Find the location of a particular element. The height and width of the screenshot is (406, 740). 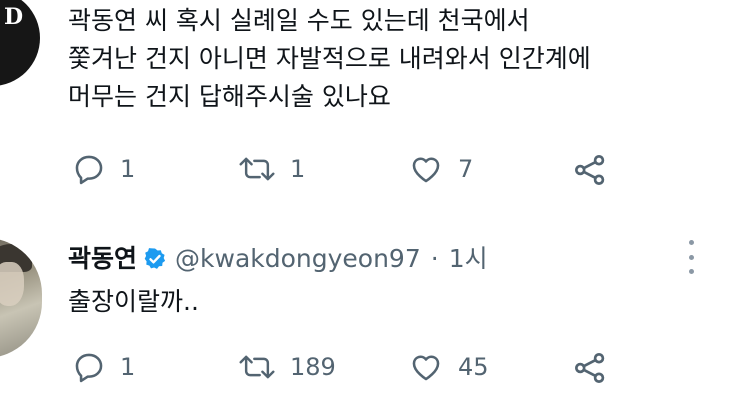

share-icon is located at coordinates (590, 368).